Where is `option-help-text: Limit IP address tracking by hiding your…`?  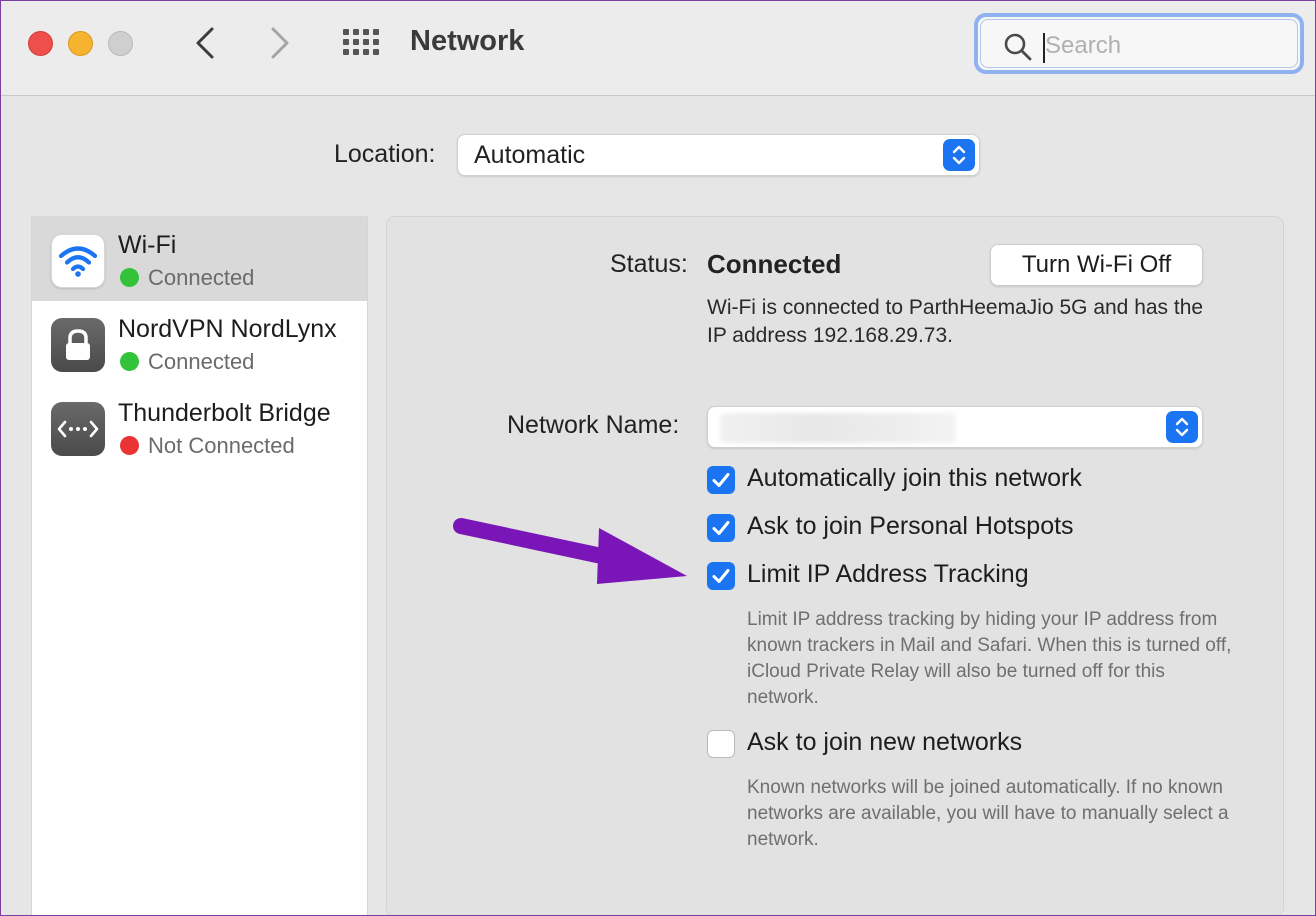 option-help-text: Limit IP address tracking by hiding your… is located at coordinates (989, 658).